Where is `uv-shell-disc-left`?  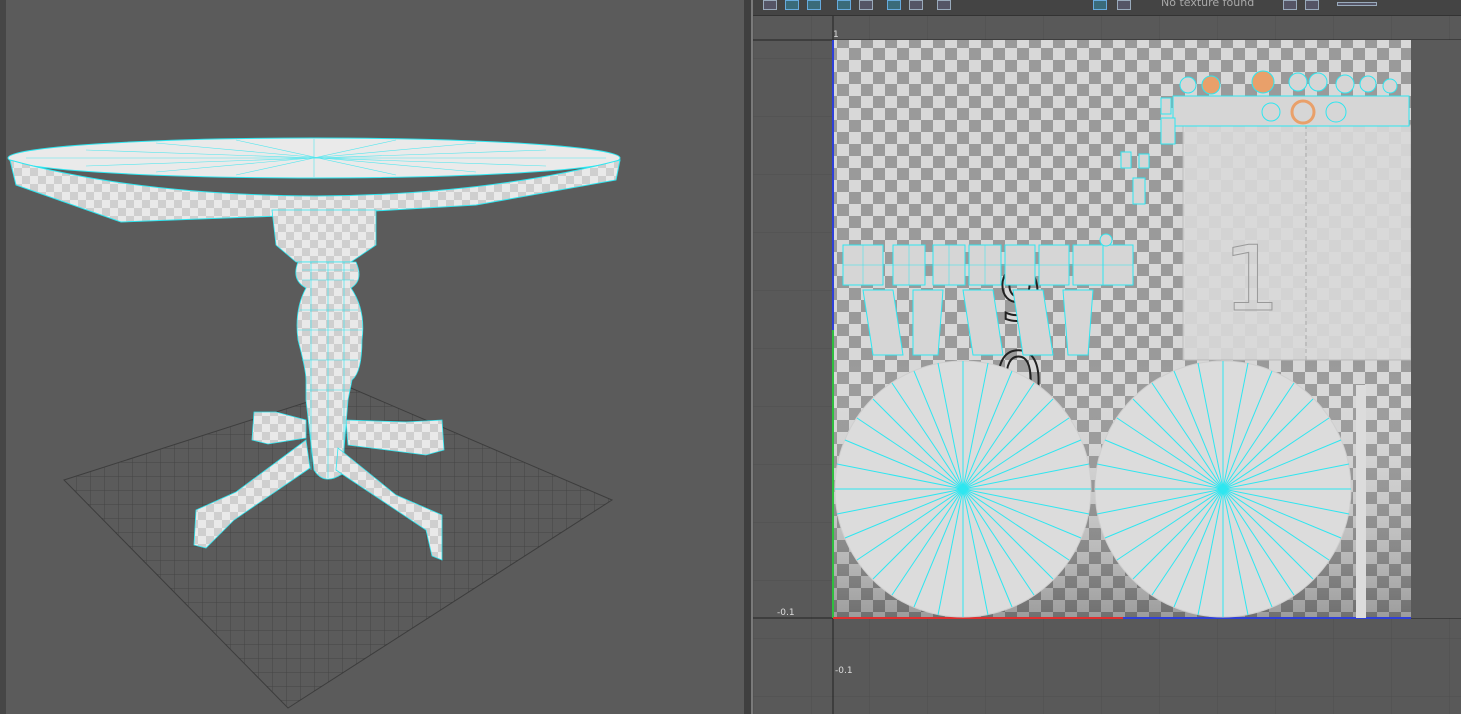 uv-shell-disc-left is located at coordinates (963, 489).